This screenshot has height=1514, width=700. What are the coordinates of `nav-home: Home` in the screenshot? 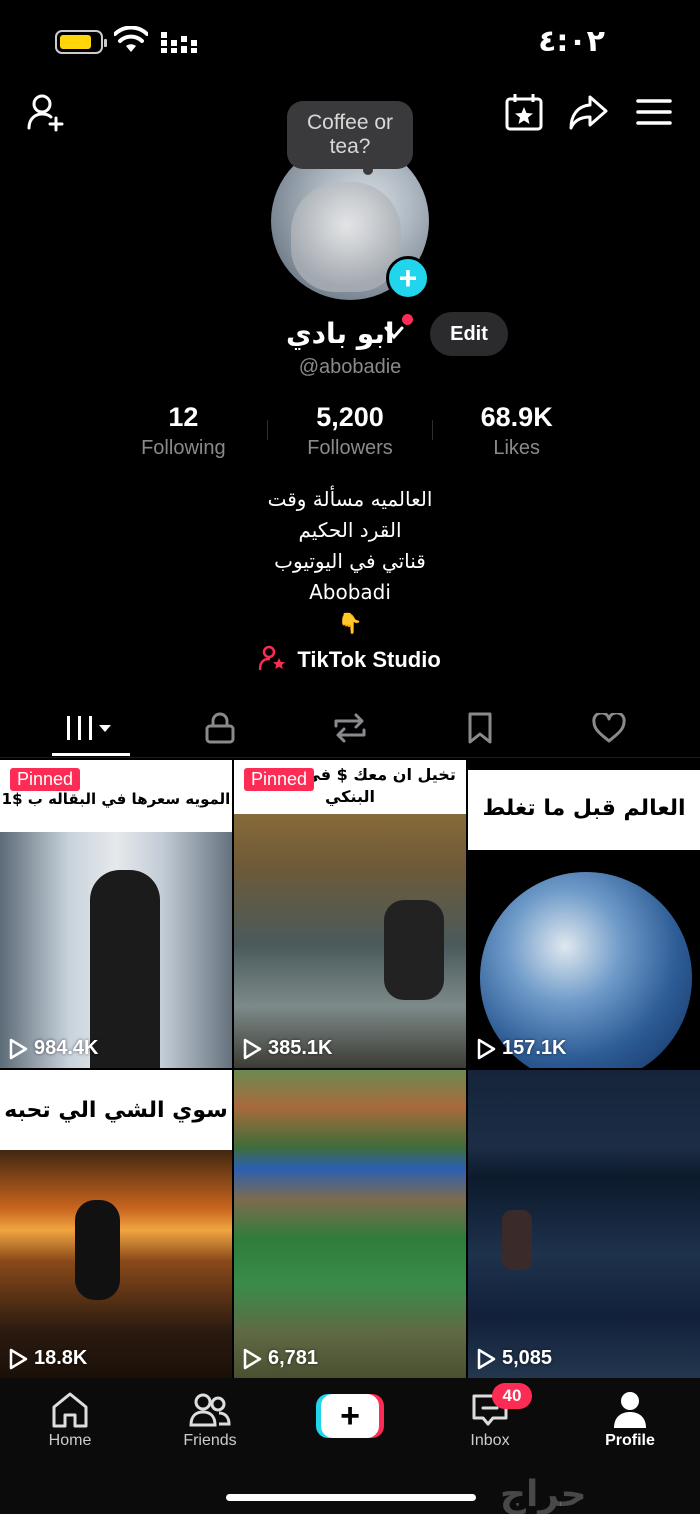 It's located at (70, 1419).